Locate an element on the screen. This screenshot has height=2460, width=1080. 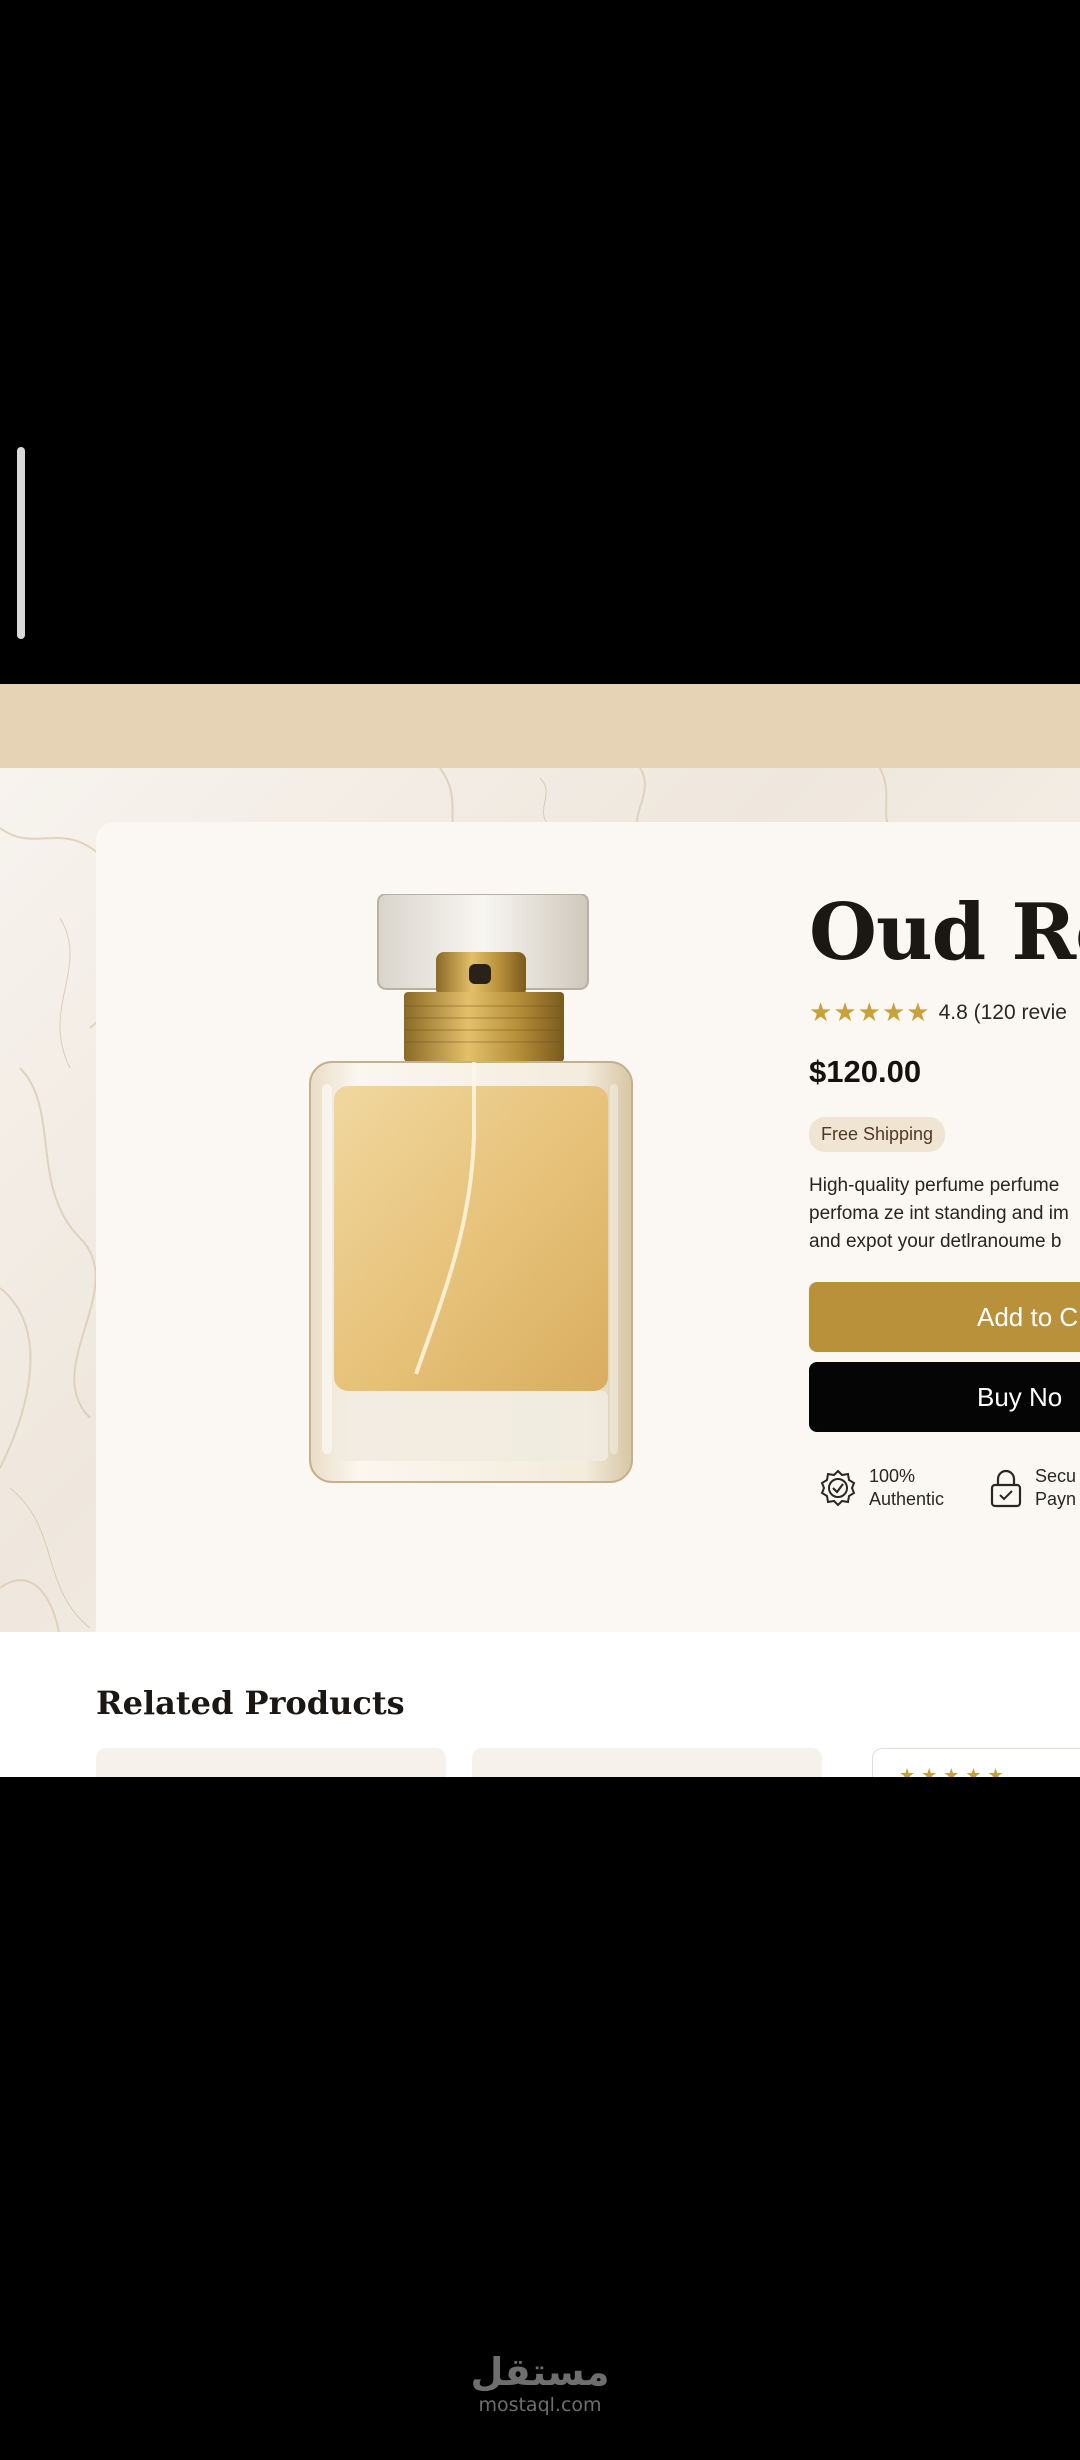
perfume-bottle-image is located at coordinates (471, 1188).